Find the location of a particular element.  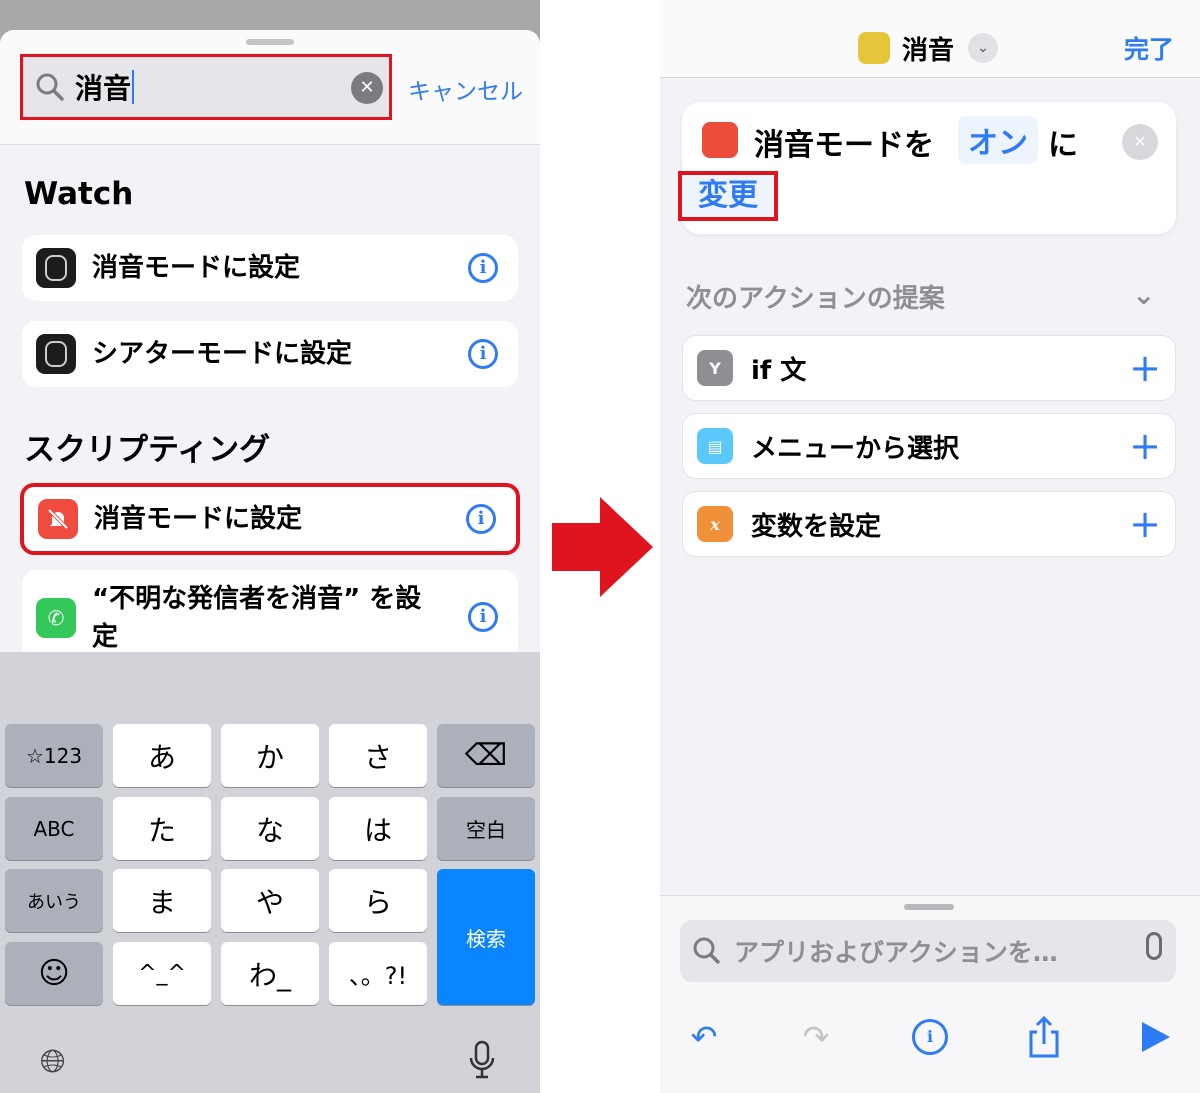

item-label: シアターモードに設定 is located at coordinates (222, 354).